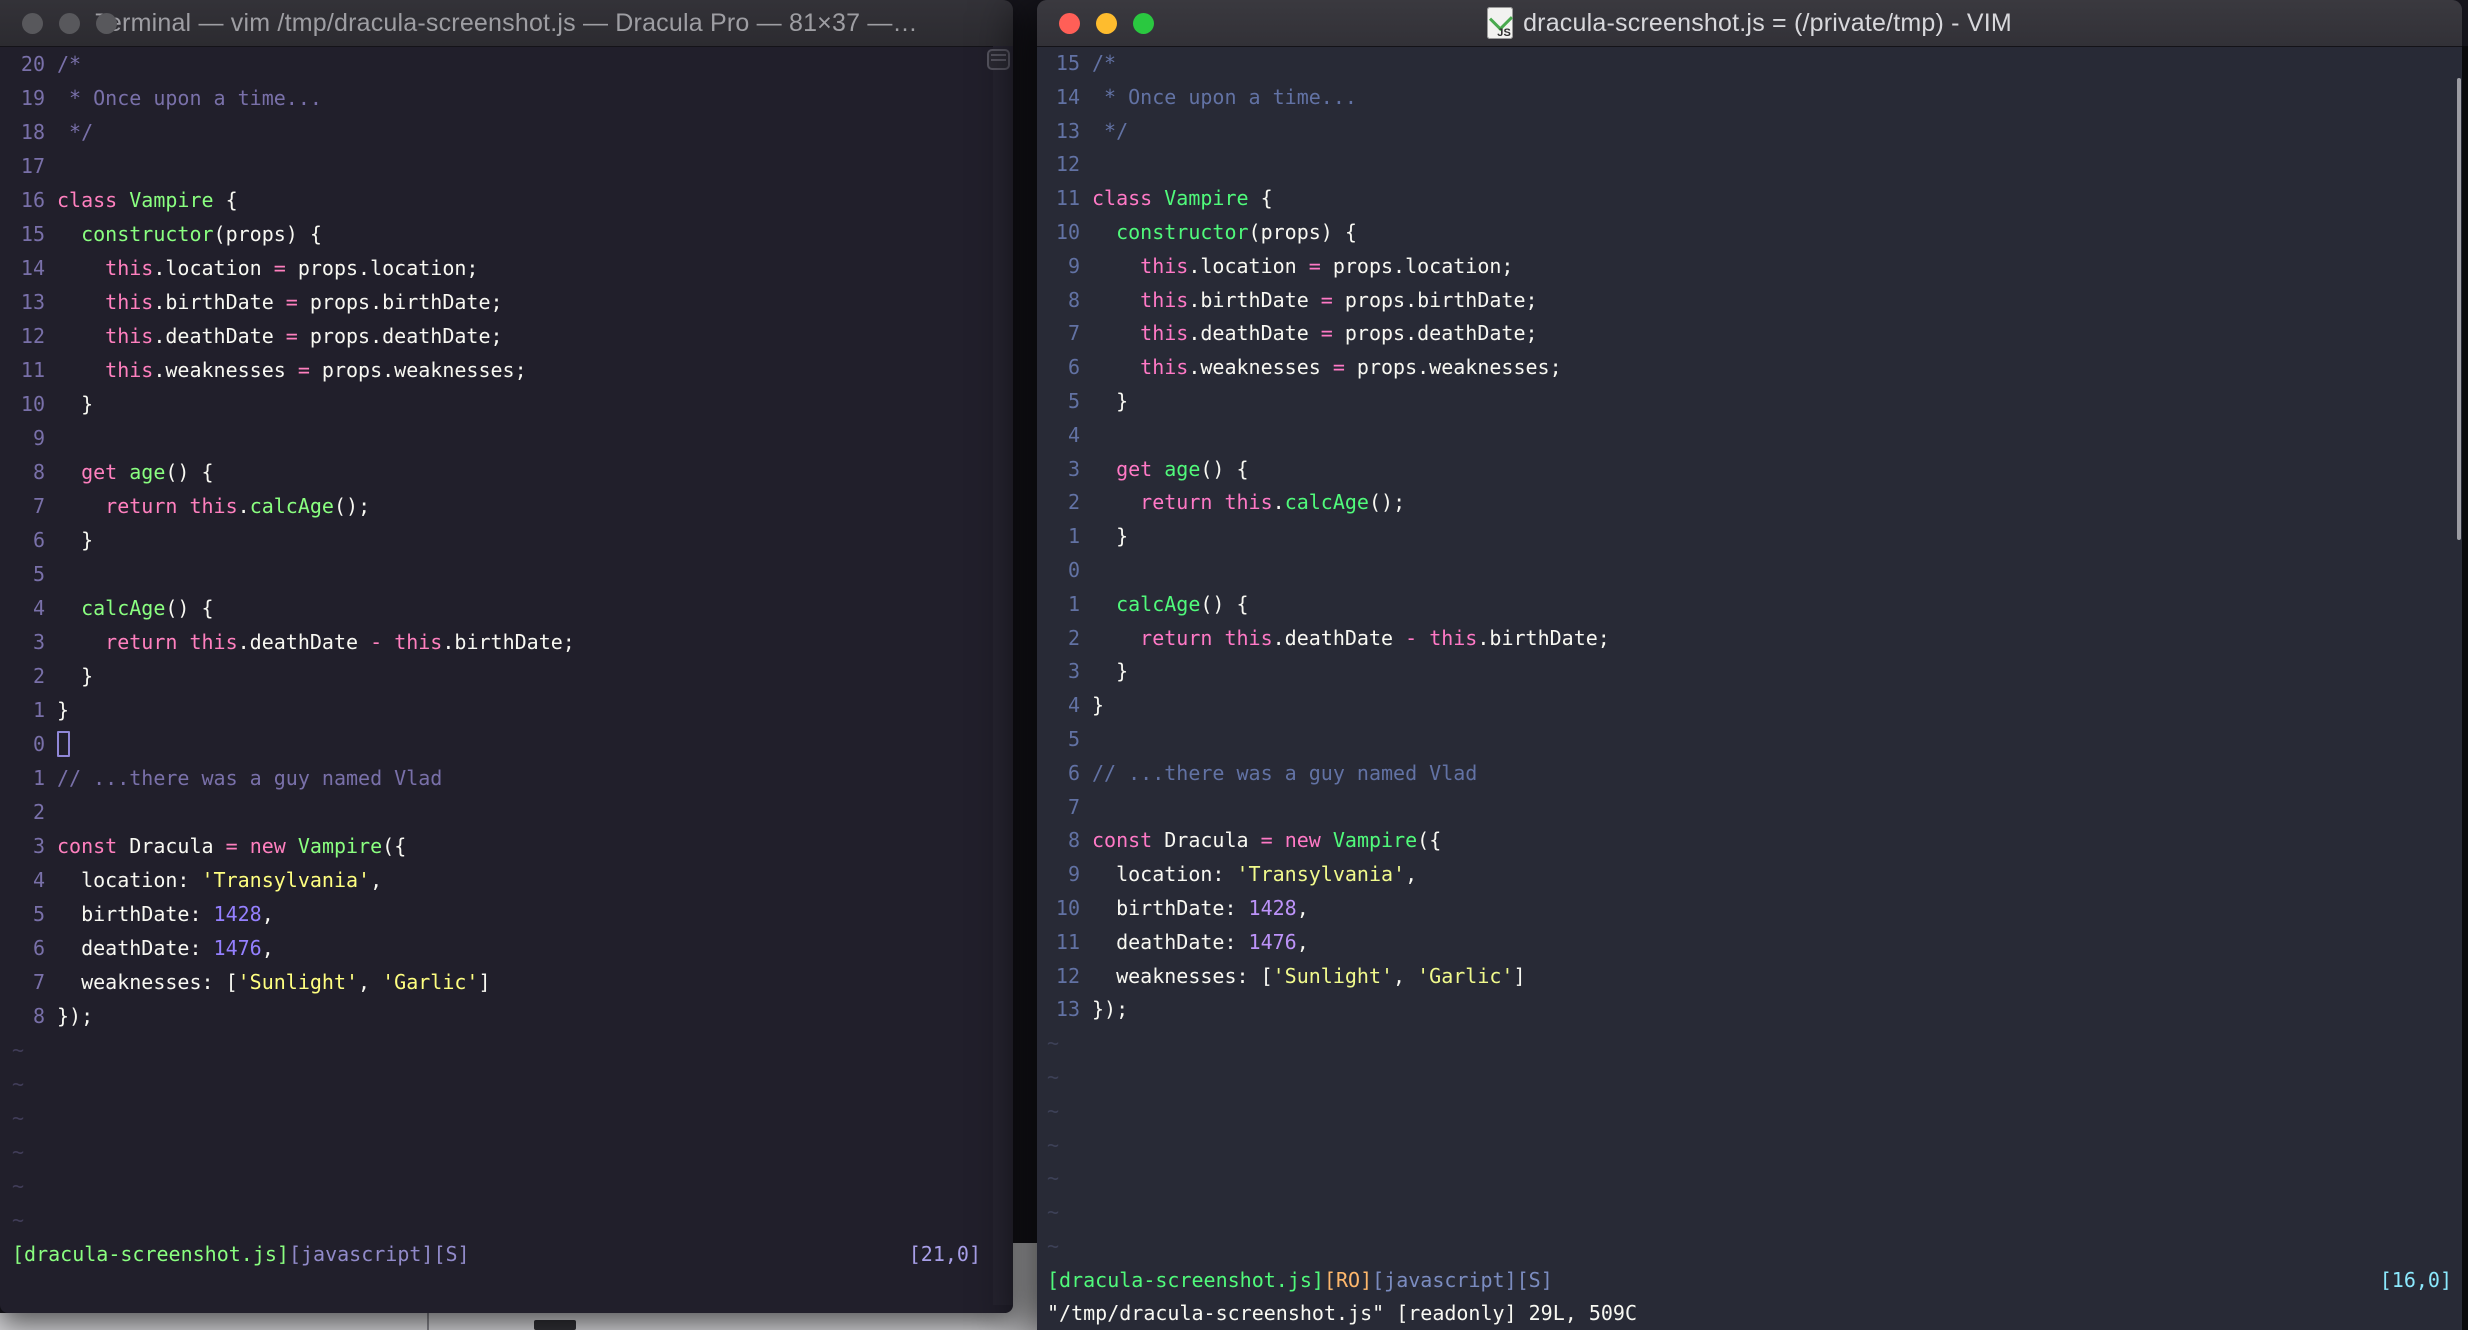  I want to click on code-line: 11 deathDate: 1476,, so click(1749, 943).